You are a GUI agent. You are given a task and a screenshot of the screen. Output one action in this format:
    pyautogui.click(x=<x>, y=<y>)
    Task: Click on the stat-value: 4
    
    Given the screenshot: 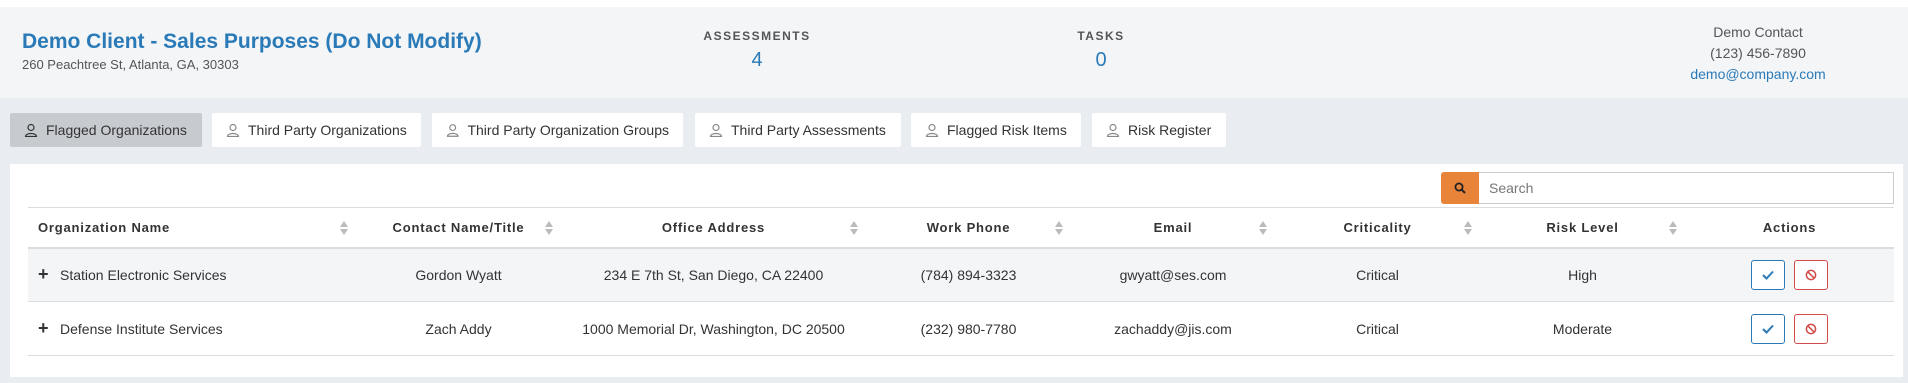 What is the action you would take?
    pyautogui.click(x=757, y=60)
    